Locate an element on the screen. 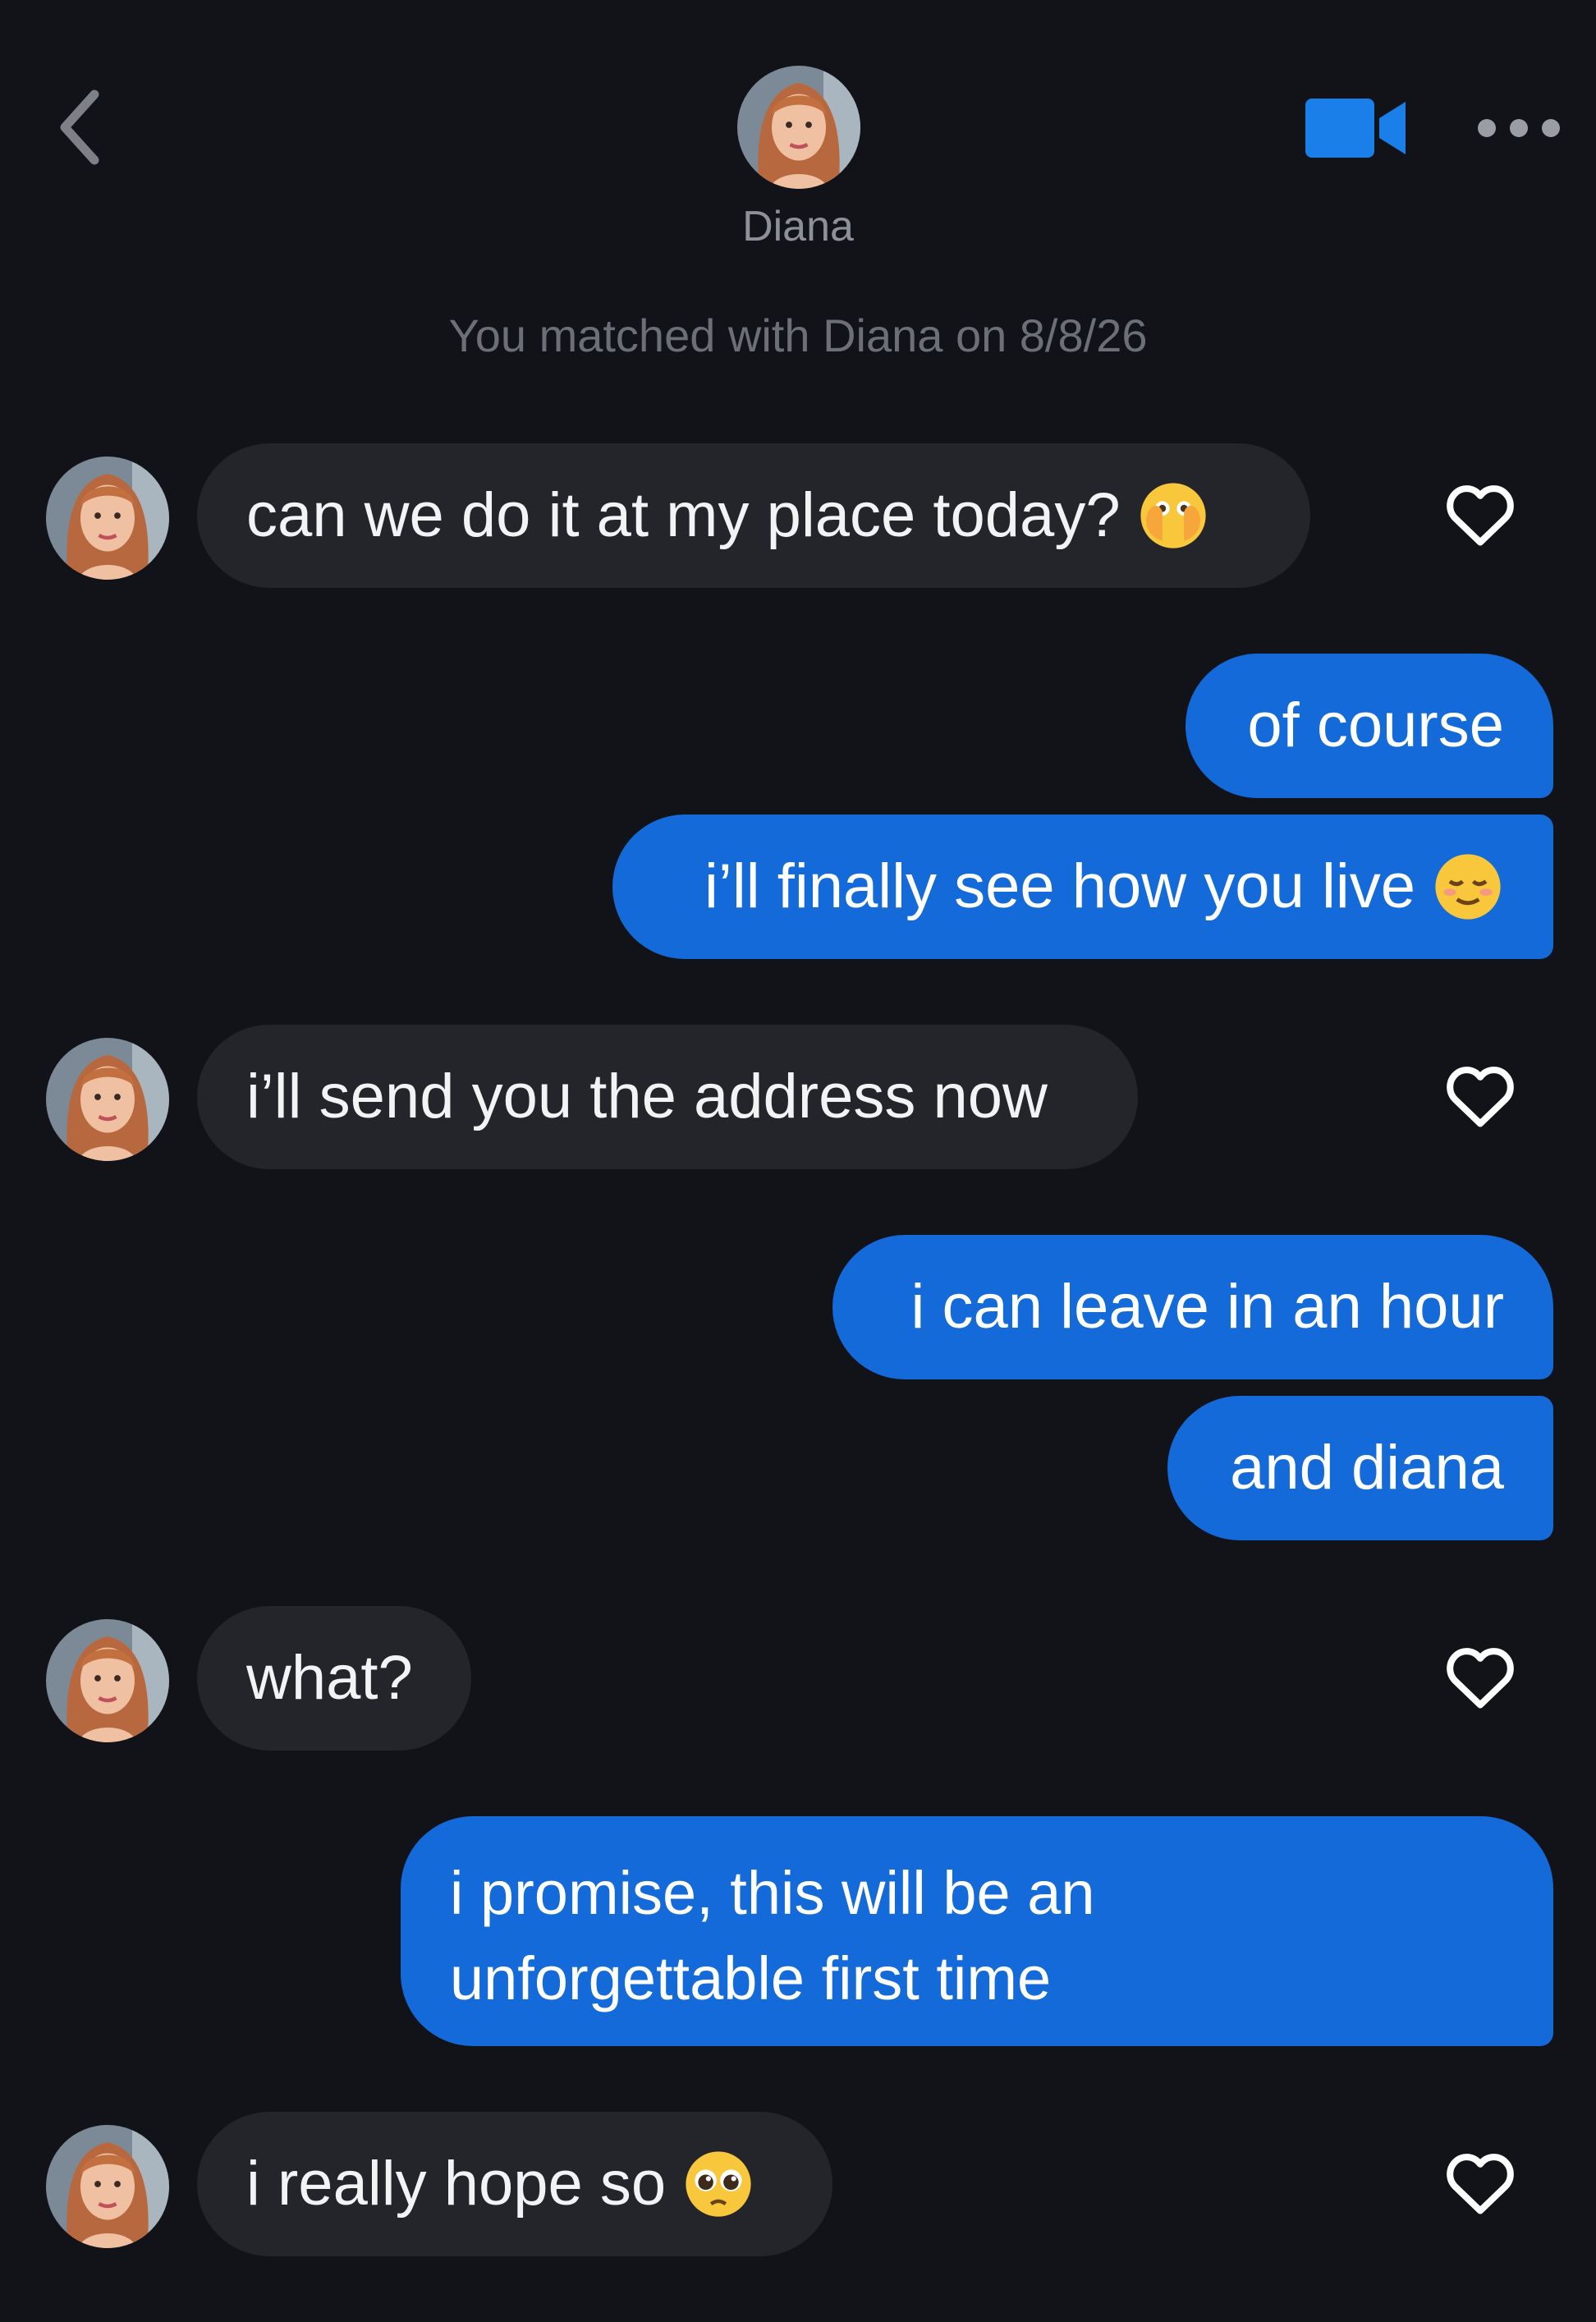 Image resolution: width=1596 pixels, height=2322 pixels. outgoing-message: i’ll finally see how you live is located at coordinates (1082, 887).